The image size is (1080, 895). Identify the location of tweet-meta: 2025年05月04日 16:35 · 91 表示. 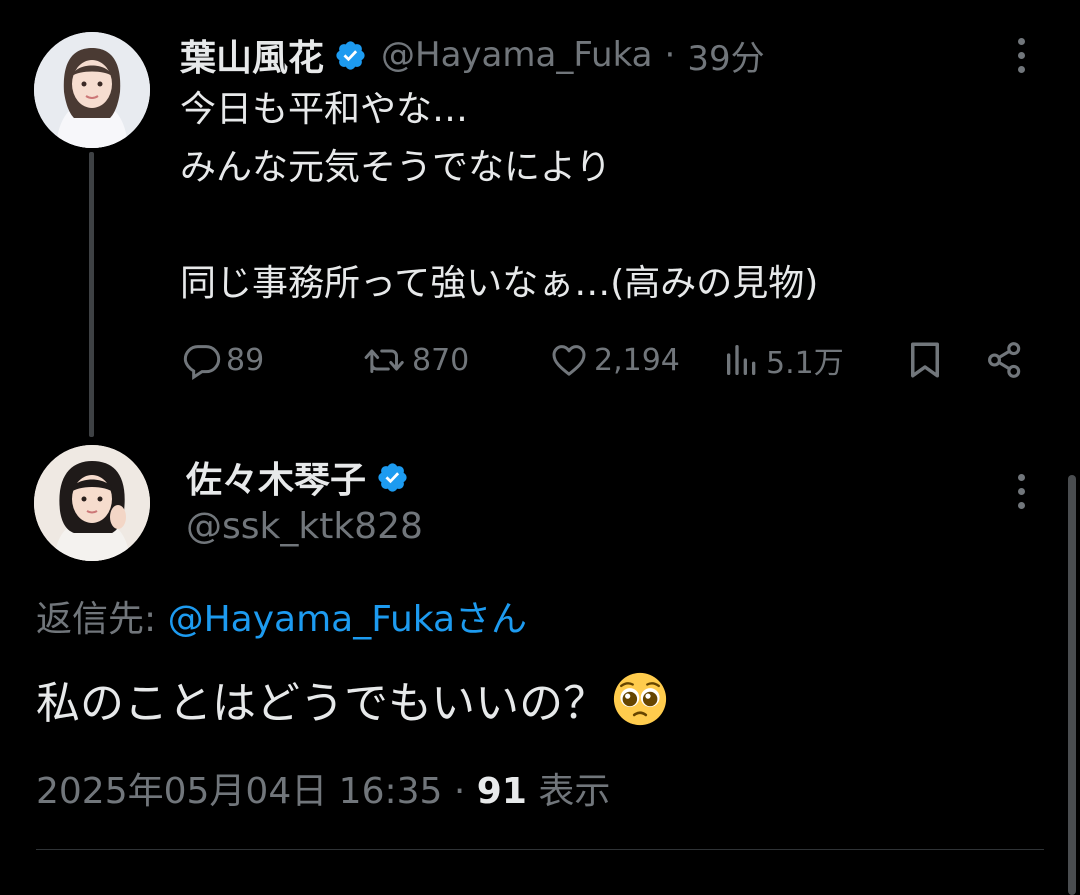
(323, 788).